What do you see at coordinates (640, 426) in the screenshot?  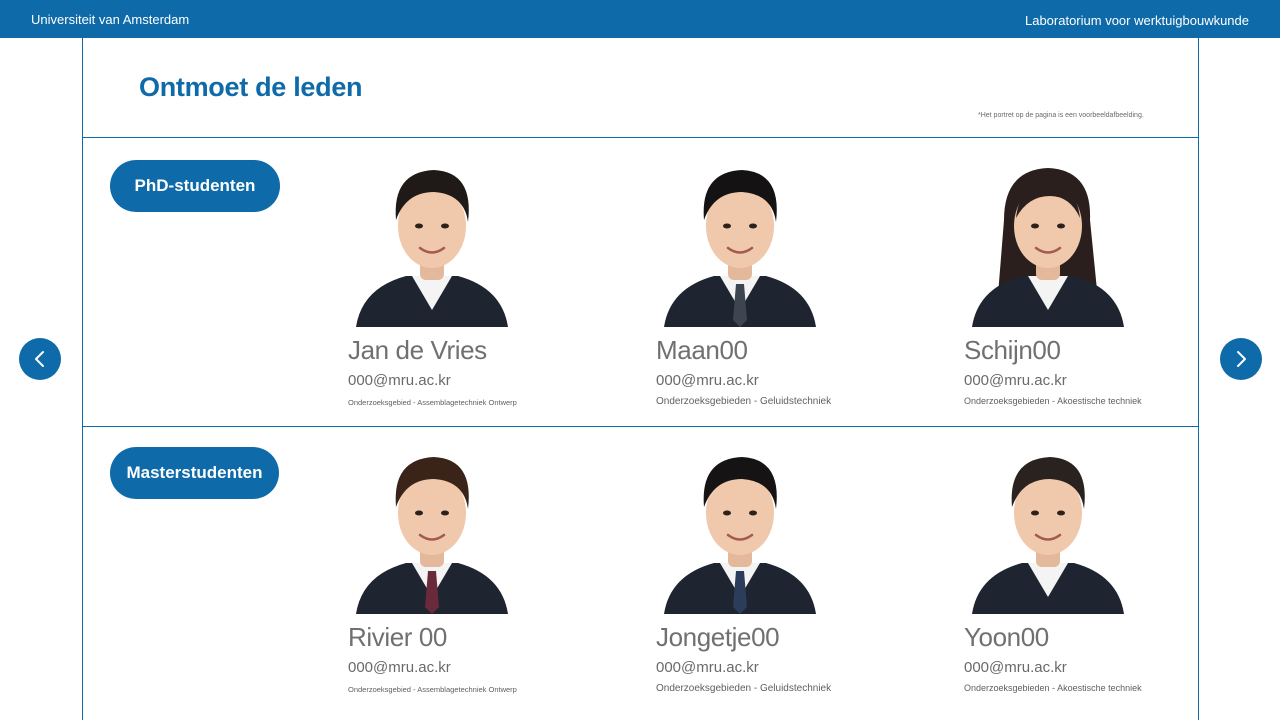 I see `divider-middle` at bounding box center [640, 426].